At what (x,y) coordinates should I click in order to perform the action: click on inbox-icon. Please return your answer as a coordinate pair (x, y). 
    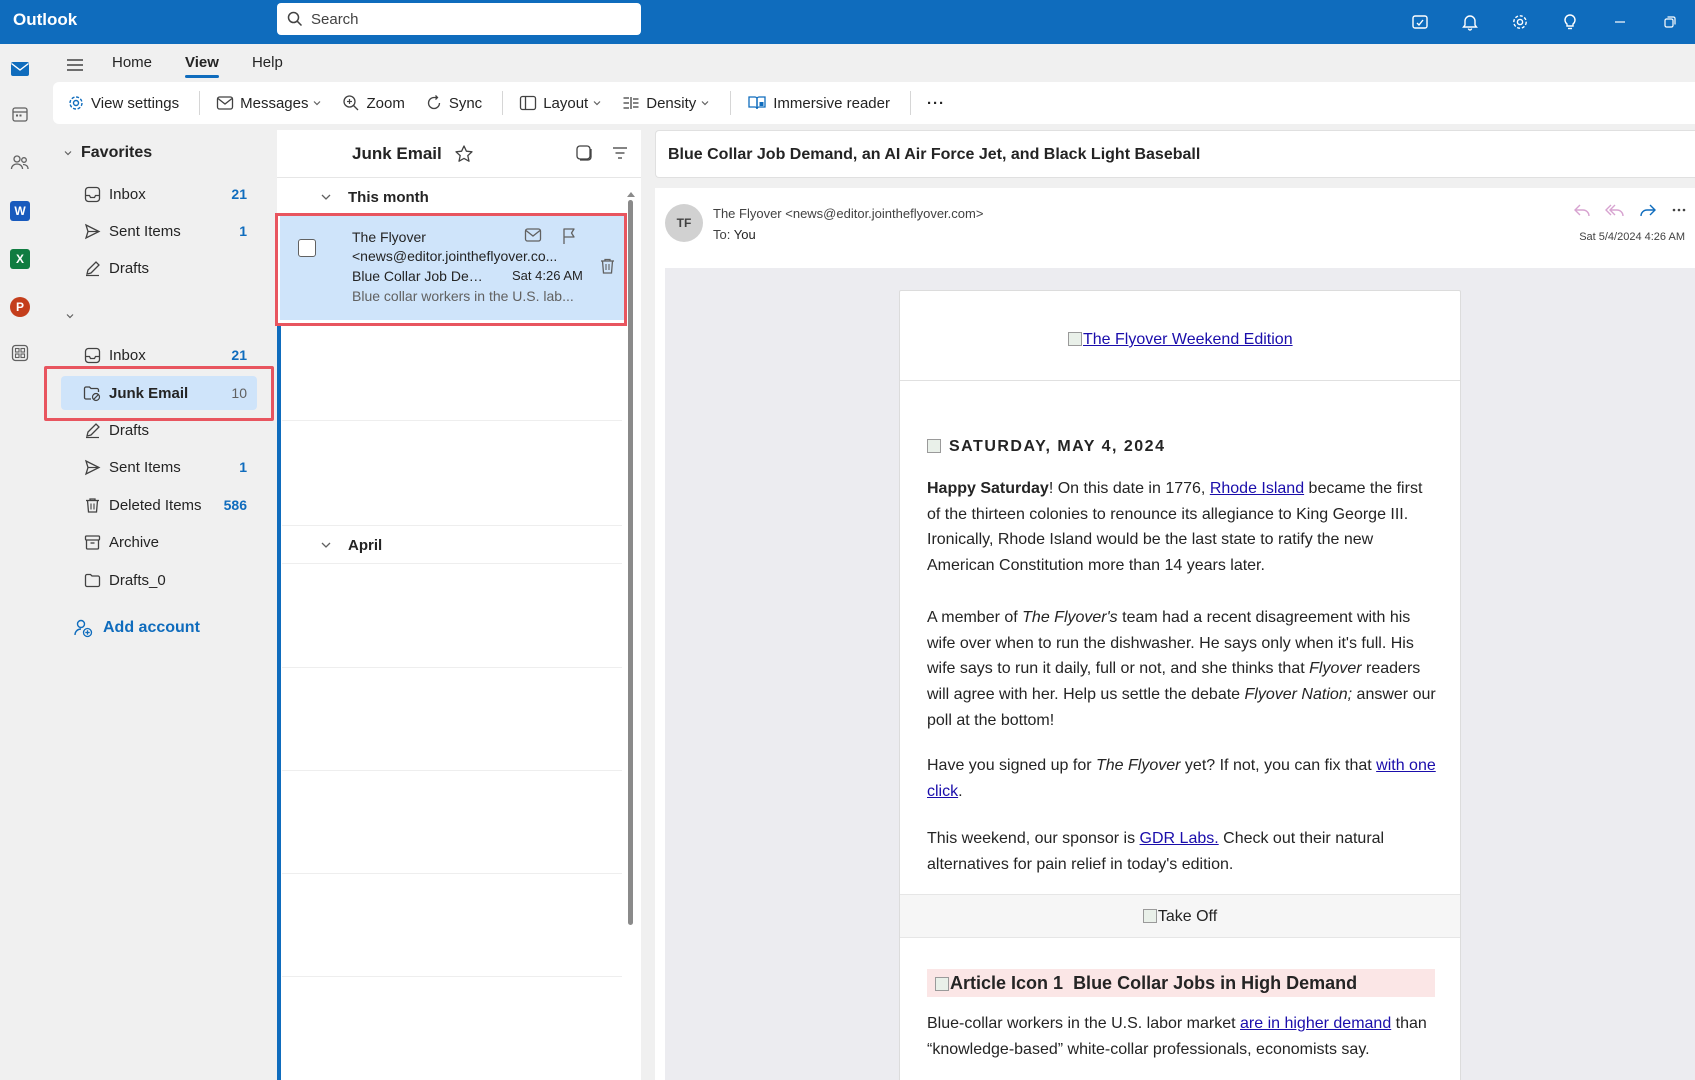
    Looking at the image, I should click on (92, 194).